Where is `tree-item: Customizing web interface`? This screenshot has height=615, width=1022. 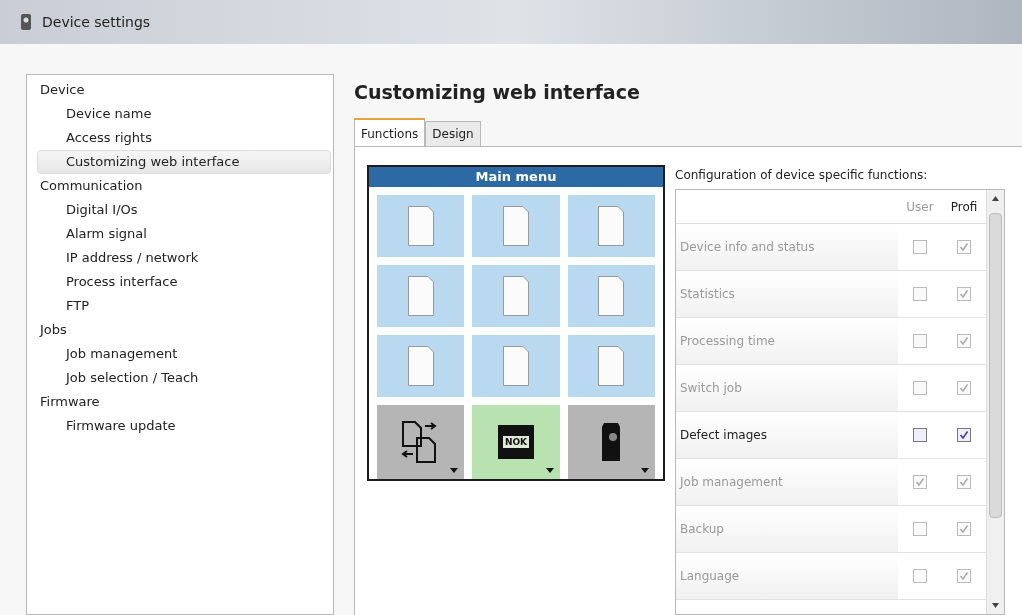 tree-item: Customizing web interface is located at coordinates (184, 162).